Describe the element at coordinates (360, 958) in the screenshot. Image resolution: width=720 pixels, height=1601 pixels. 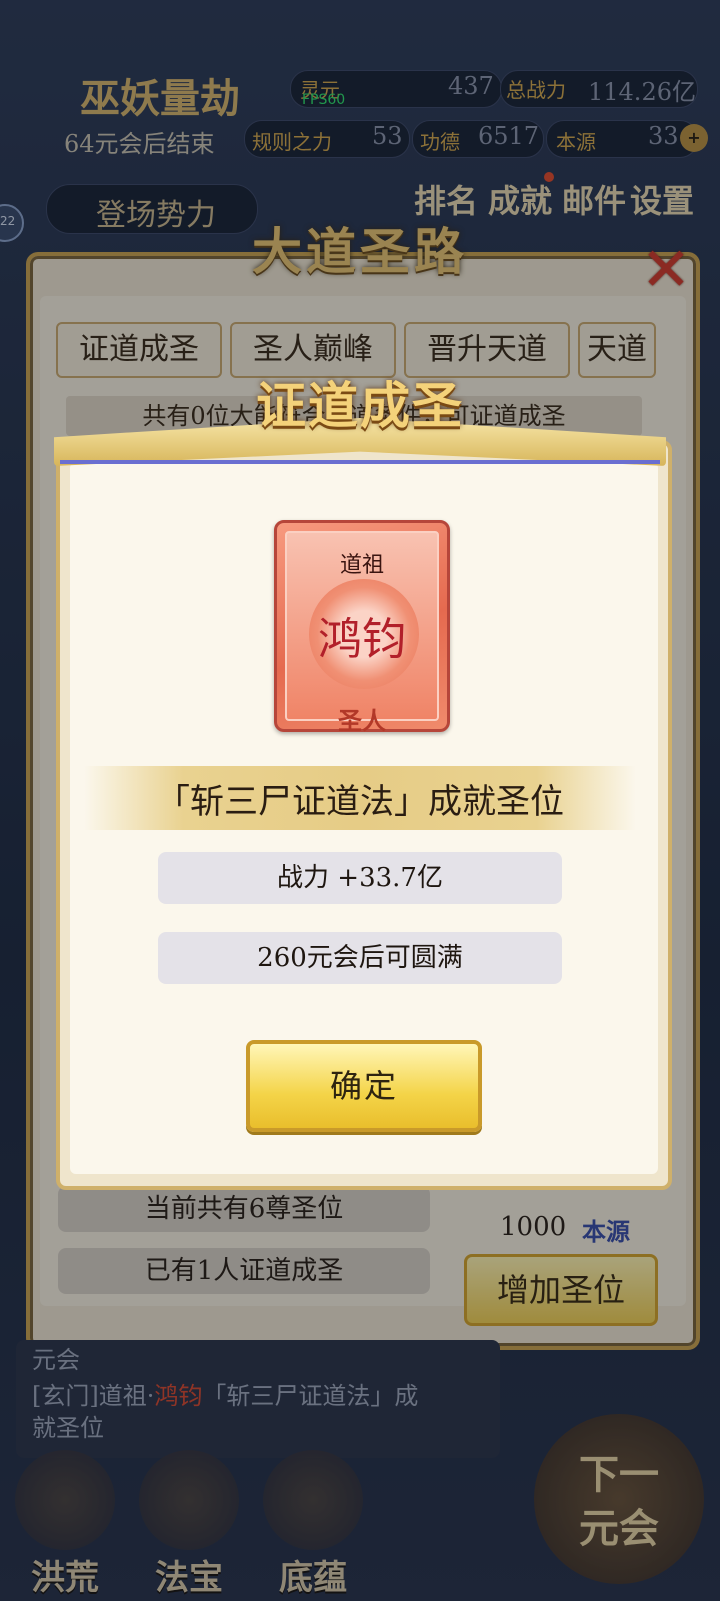
I see `completion-time: 260元会后可圆满` at that location.